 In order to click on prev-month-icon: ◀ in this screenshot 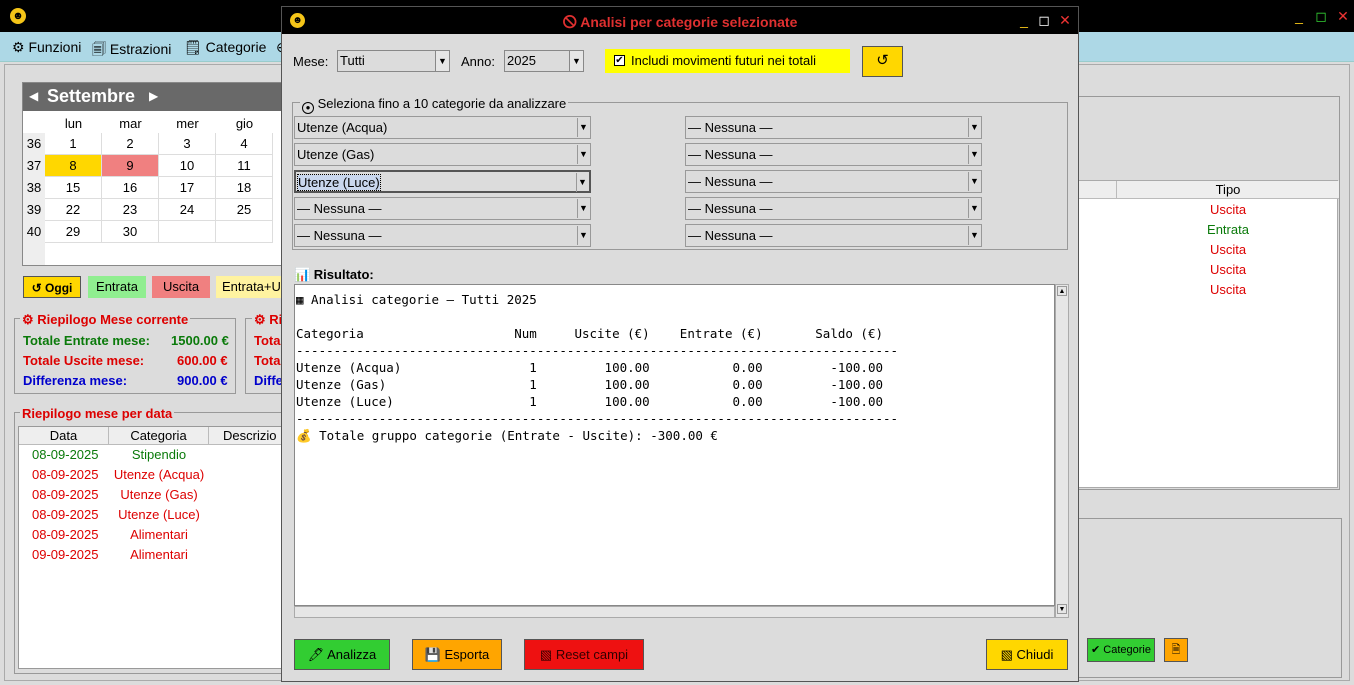, I will do `click(33, 96)`.